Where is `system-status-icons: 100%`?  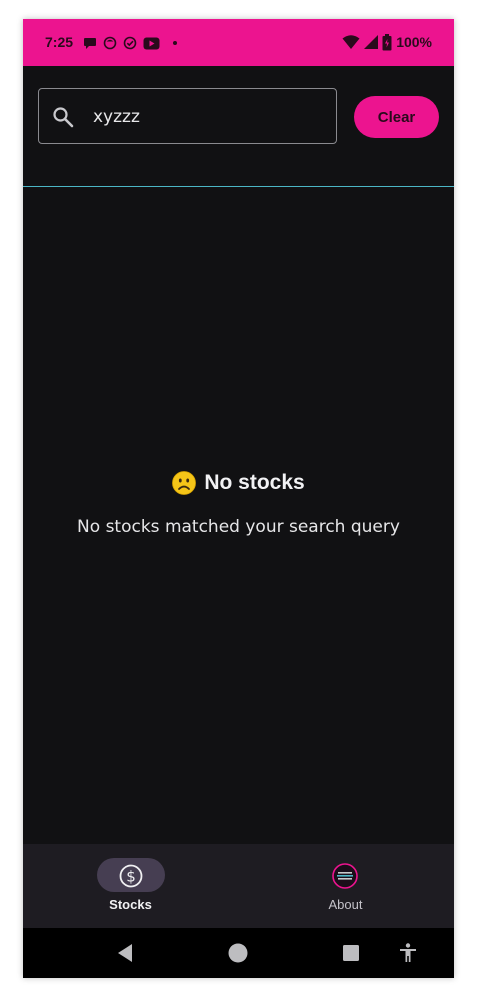 system-status-icons: 100% is located at coordinates (385, 42).